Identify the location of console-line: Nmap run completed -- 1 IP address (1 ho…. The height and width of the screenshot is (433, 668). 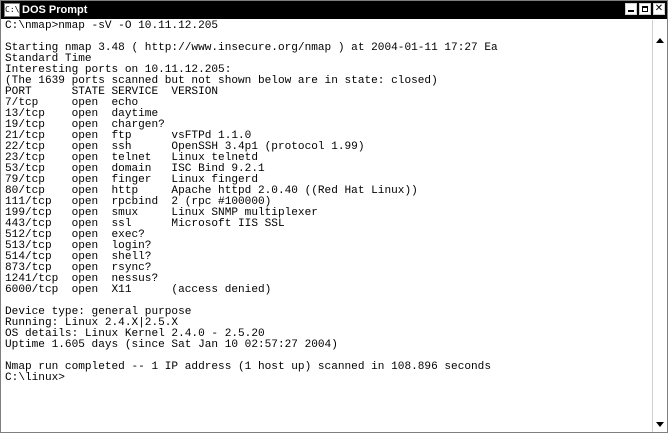
(248, 367).